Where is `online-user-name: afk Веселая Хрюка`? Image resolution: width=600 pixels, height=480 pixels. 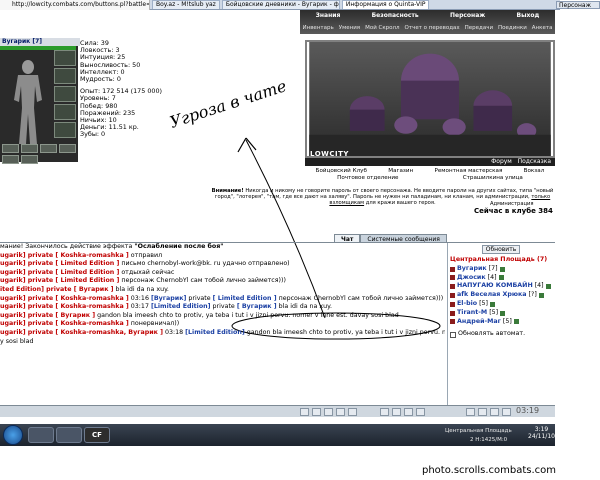
online-user-name: afk Веселая Хрюка is located at coordinates (492, 295).